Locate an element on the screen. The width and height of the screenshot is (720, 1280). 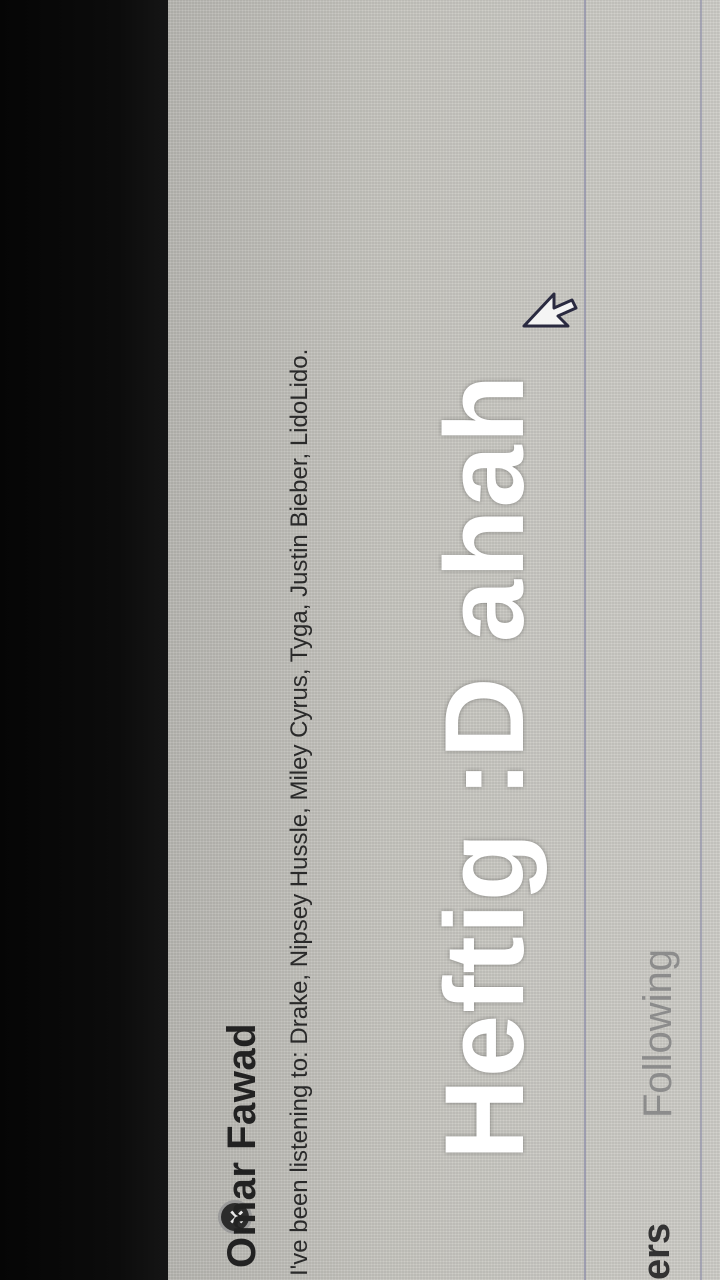
divider is located at coordinates (585, 640).